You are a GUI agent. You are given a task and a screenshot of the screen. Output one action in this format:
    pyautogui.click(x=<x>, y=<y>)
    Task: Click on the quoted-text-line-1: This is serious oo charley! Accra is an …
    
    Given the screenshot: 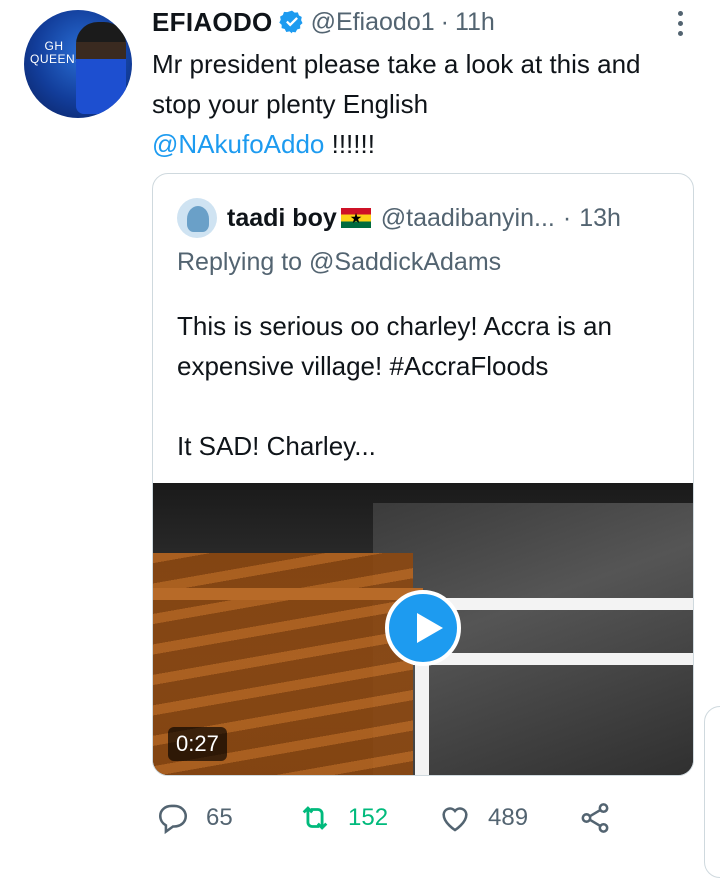 What is the action you would take?
    pyautogui.click(x=394, y=346)
    